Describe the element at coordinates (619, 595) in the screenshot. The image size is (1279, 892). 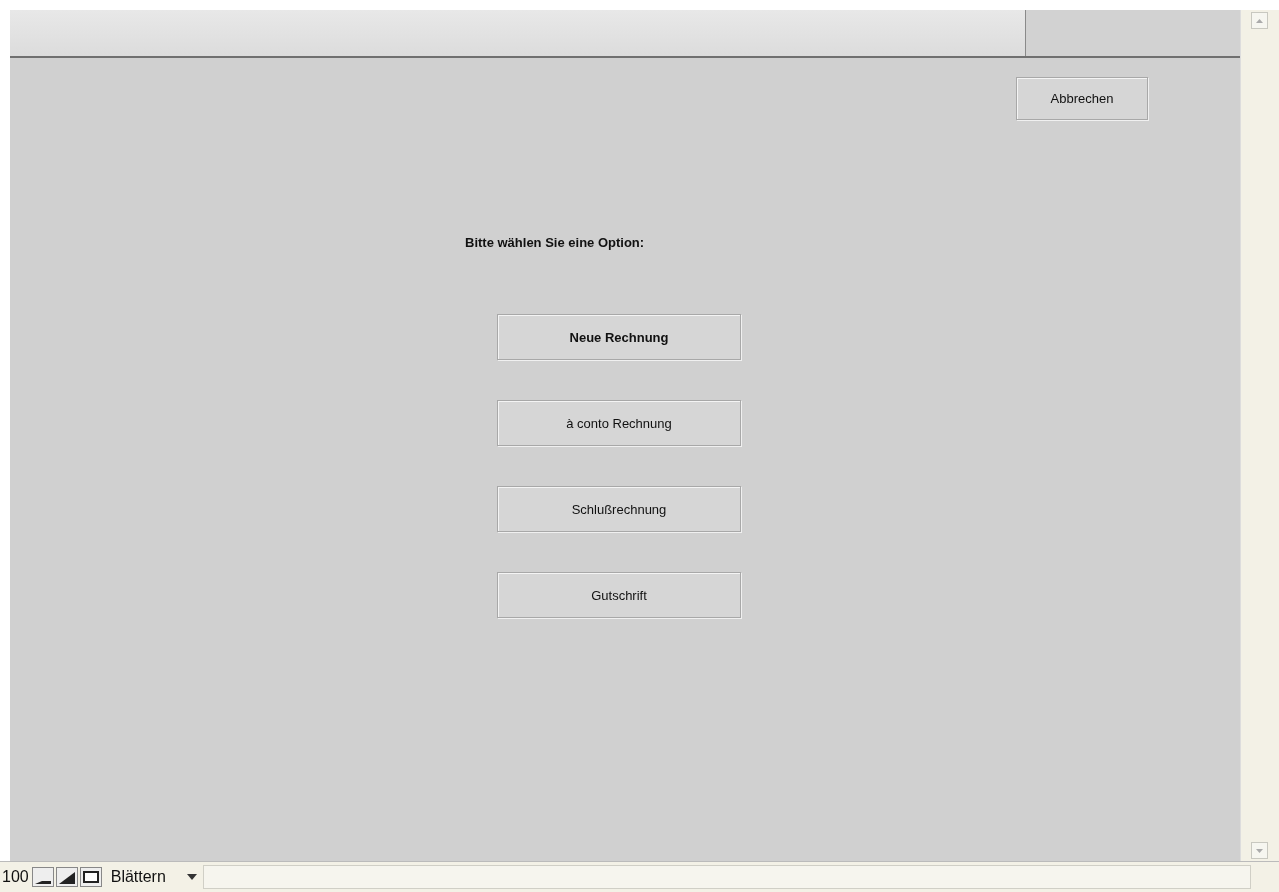
I see `option-button: Gutschrift` at that location.